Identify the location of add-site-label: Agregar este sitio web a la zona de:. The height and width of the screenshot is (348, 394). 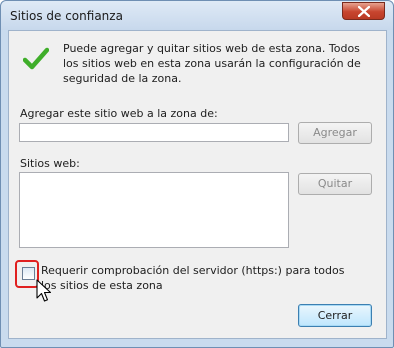
(119, 113).